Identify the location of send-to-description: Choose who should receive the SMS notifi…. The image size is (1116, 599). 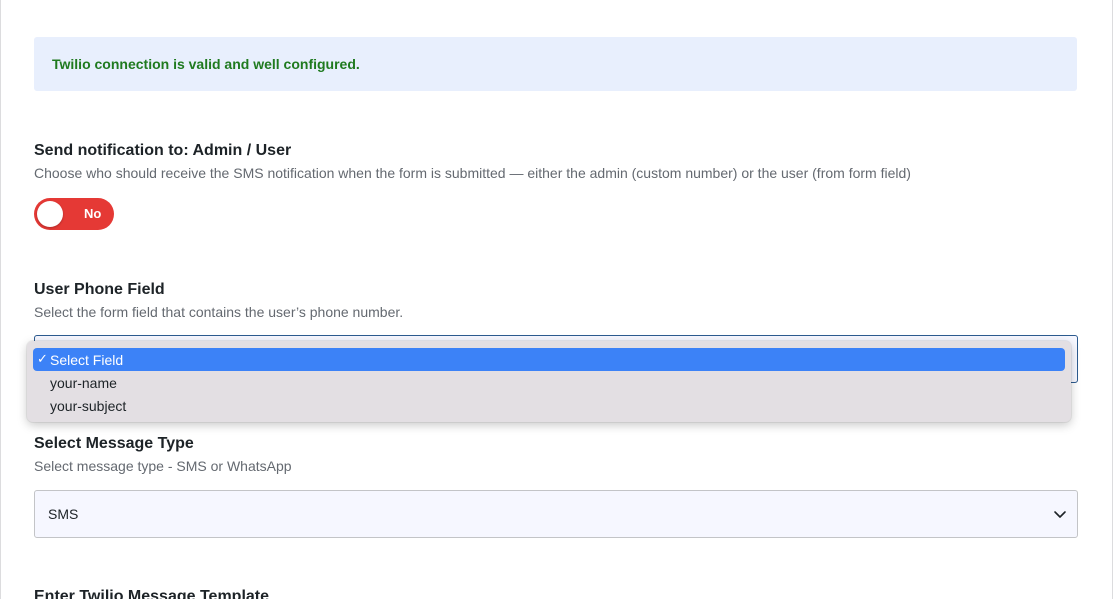
(472, 173).